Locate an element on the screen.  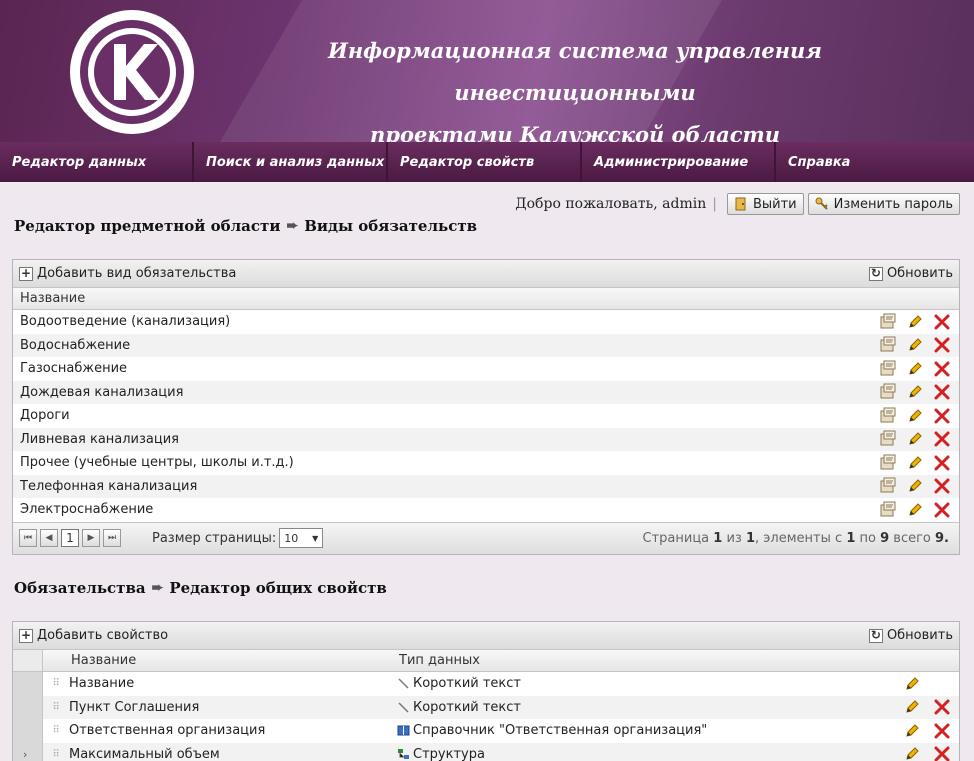
change-password-button: Изменить пароль is located at coordinates (883, 204).